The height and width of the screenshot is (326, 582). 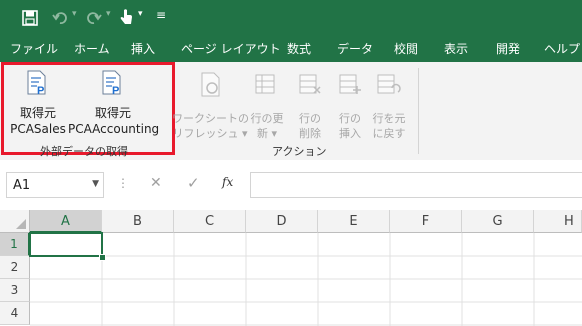 I want to click on save-icon, so click(x=30, y=18).